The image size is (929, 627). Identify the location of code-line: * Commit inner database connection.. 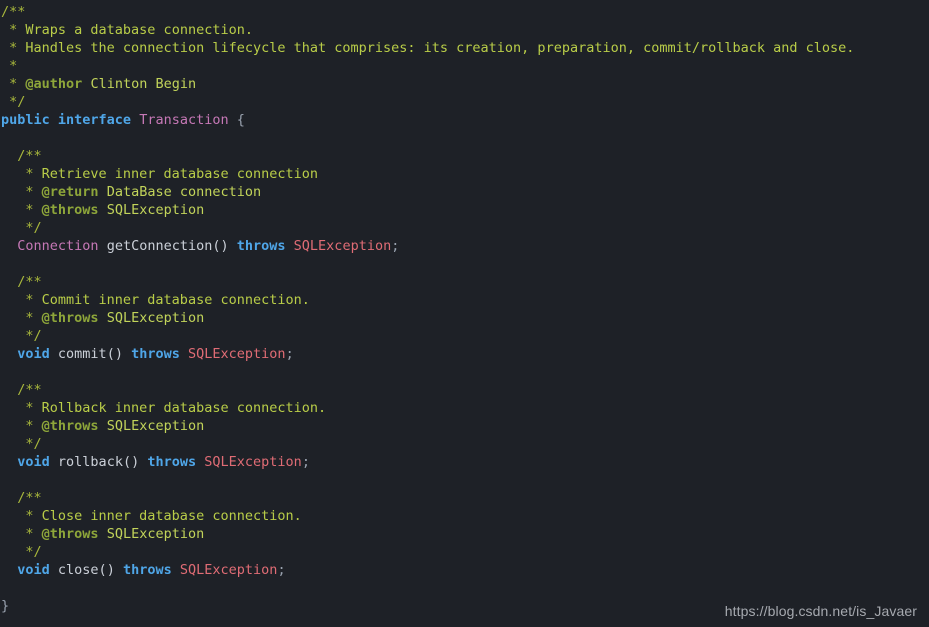
(464, 300).